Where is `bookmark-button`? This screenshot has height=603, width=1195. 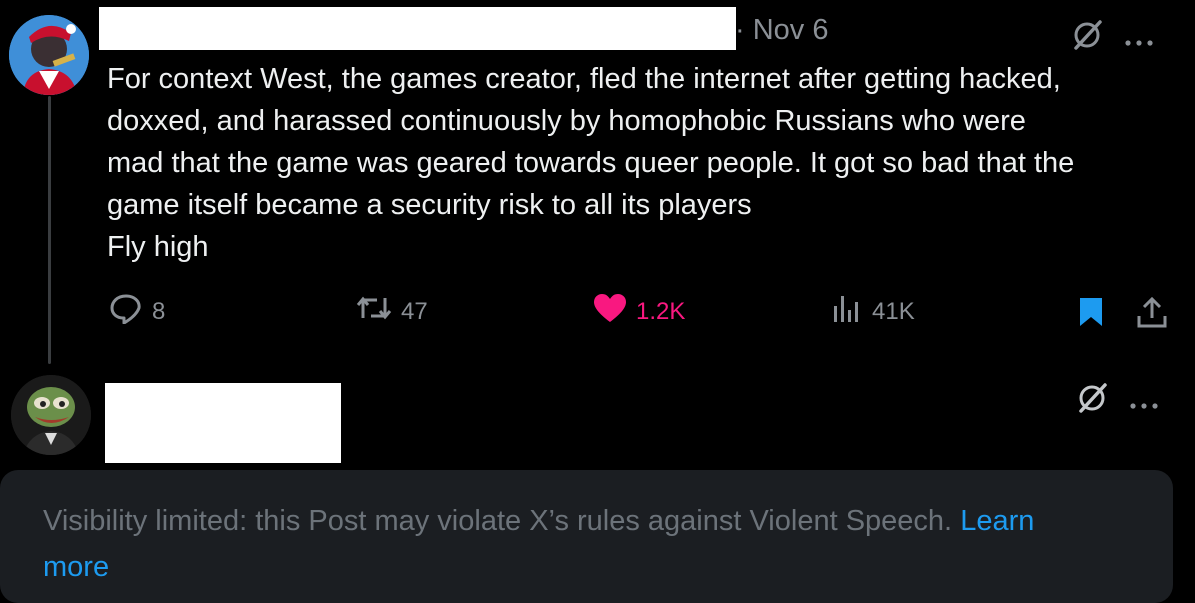
bookmark-button is located at coordinates (1091, 315).